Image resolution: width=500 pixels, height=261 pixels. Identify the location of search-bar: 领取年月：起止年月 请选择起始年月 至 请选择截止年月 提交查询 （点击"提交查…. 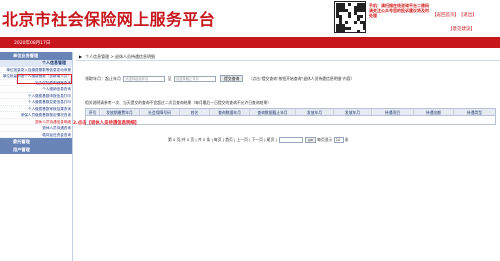
(219, 79).